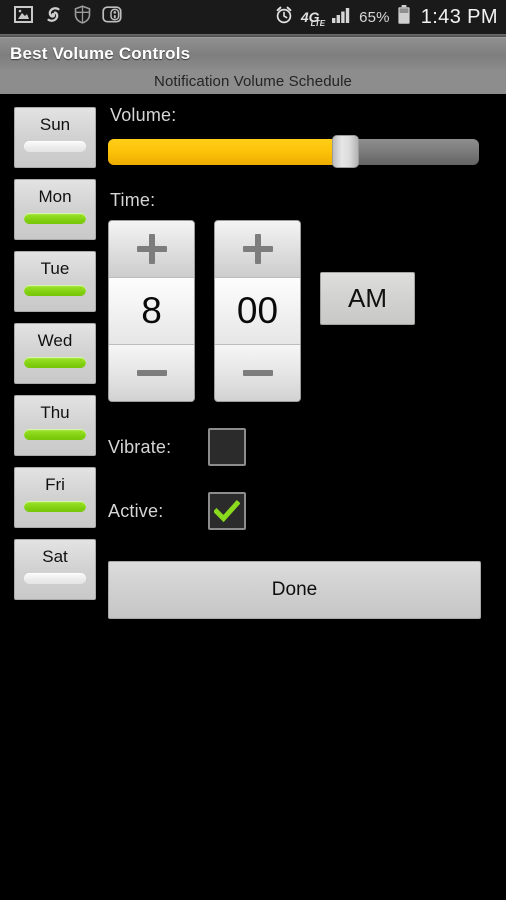 This screenshot has height=900, width=506. I want to click on gallery-icon, so click(23, 17).